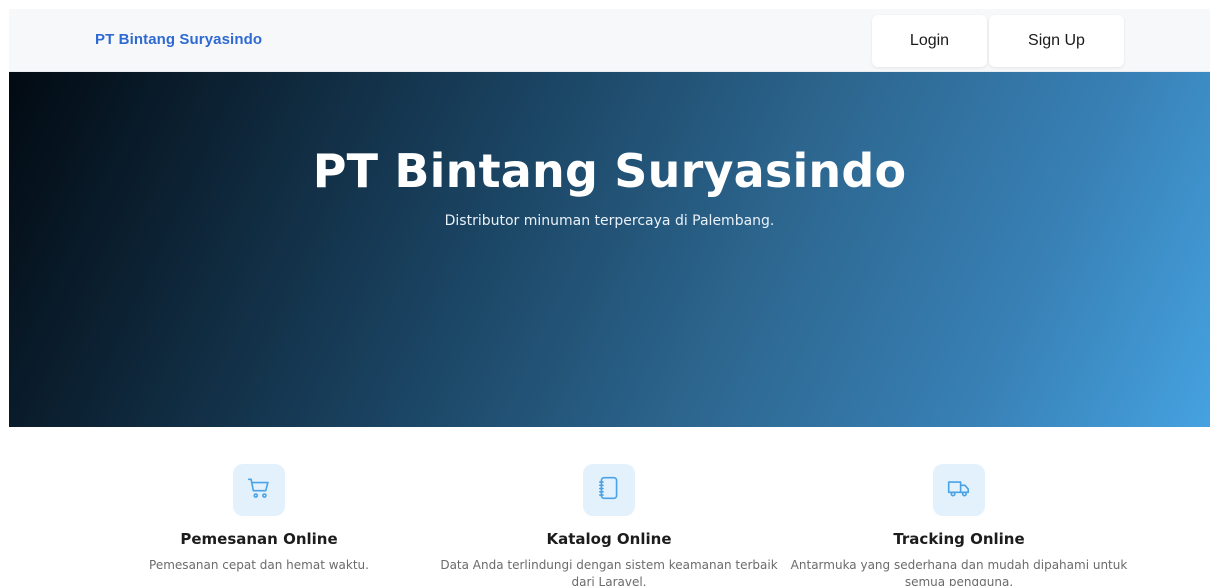 The image size is (1213, 586). Describe the element at coordinates (609, 539) in the screenshot. I see `feature-title: Katalog Online` at that location.